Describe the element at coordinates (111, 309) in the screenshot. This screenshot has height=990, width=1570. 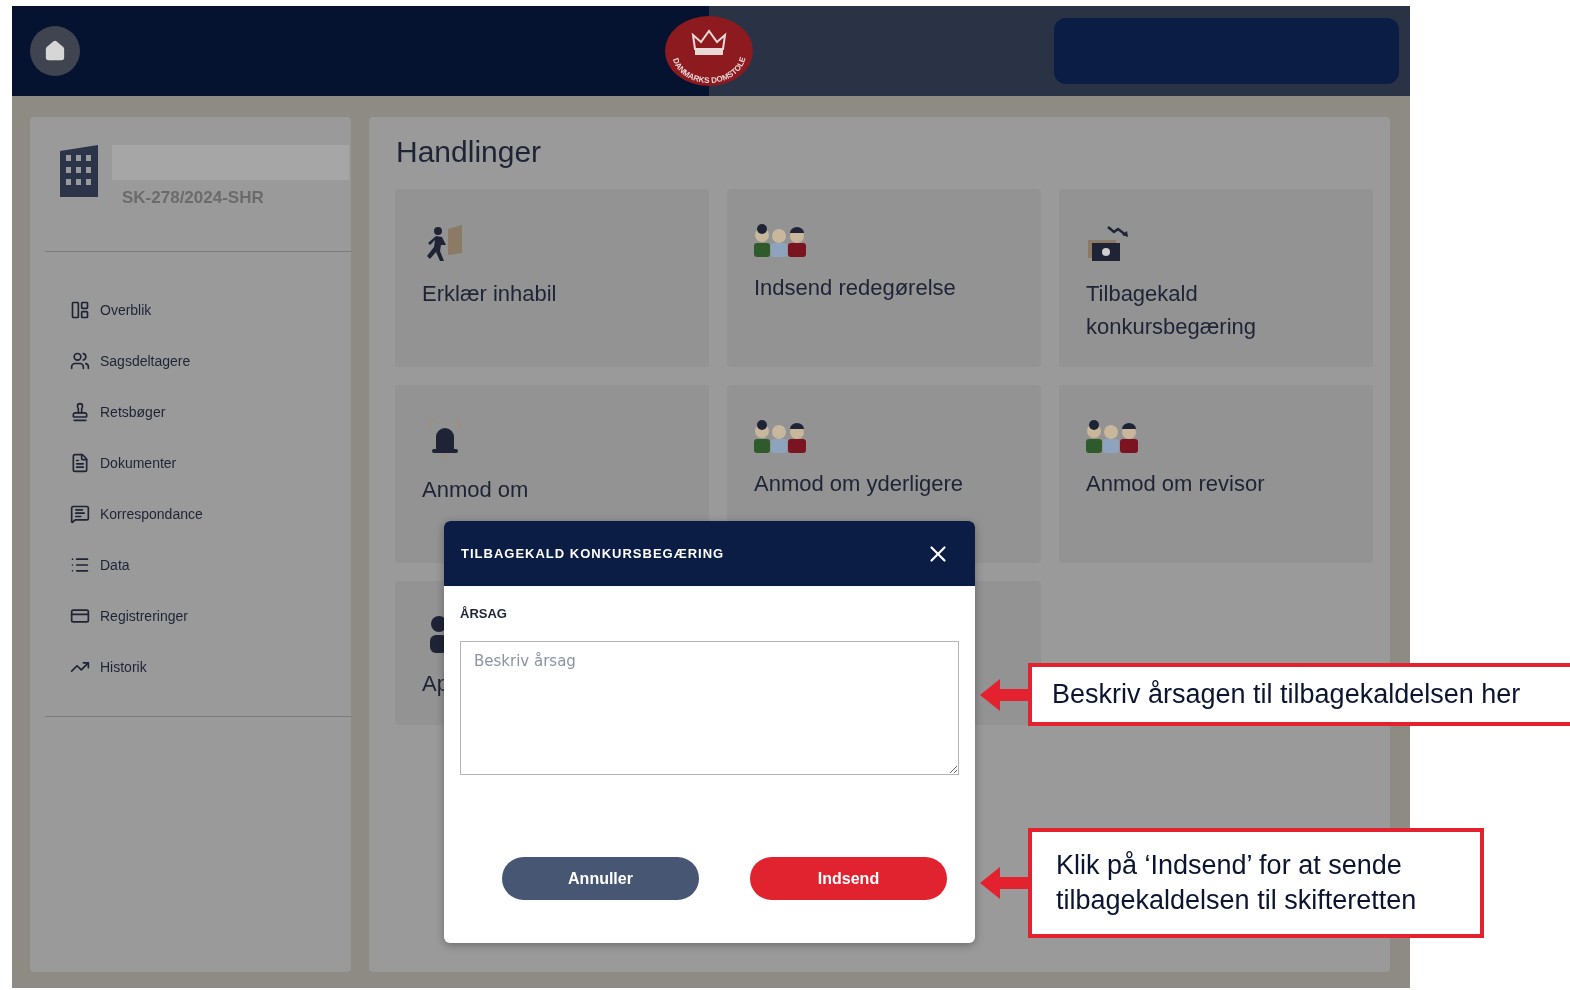
I see `sidebar-item: Overblik` at that location.